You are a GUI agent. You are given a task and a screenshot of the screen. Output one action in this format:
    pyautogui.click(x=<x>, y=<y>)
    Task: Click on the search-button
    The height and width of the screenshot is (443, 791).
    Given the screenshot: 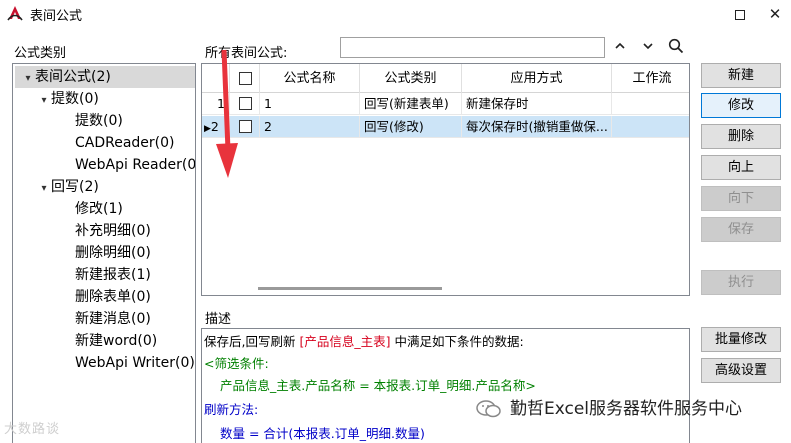 What is the action you would take?
    pyautogui.click(x=676, y=48)
    